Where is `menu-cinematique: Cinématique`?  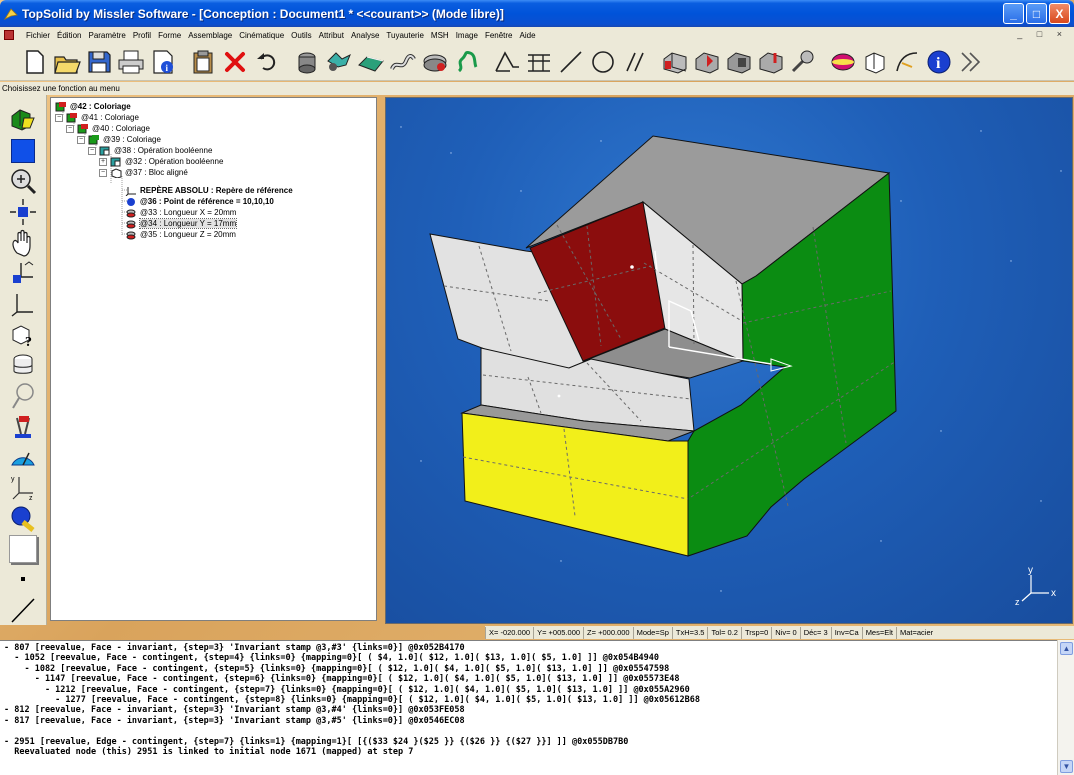
menu-cinematique: Cinématique is located at coordinates (261, 35).